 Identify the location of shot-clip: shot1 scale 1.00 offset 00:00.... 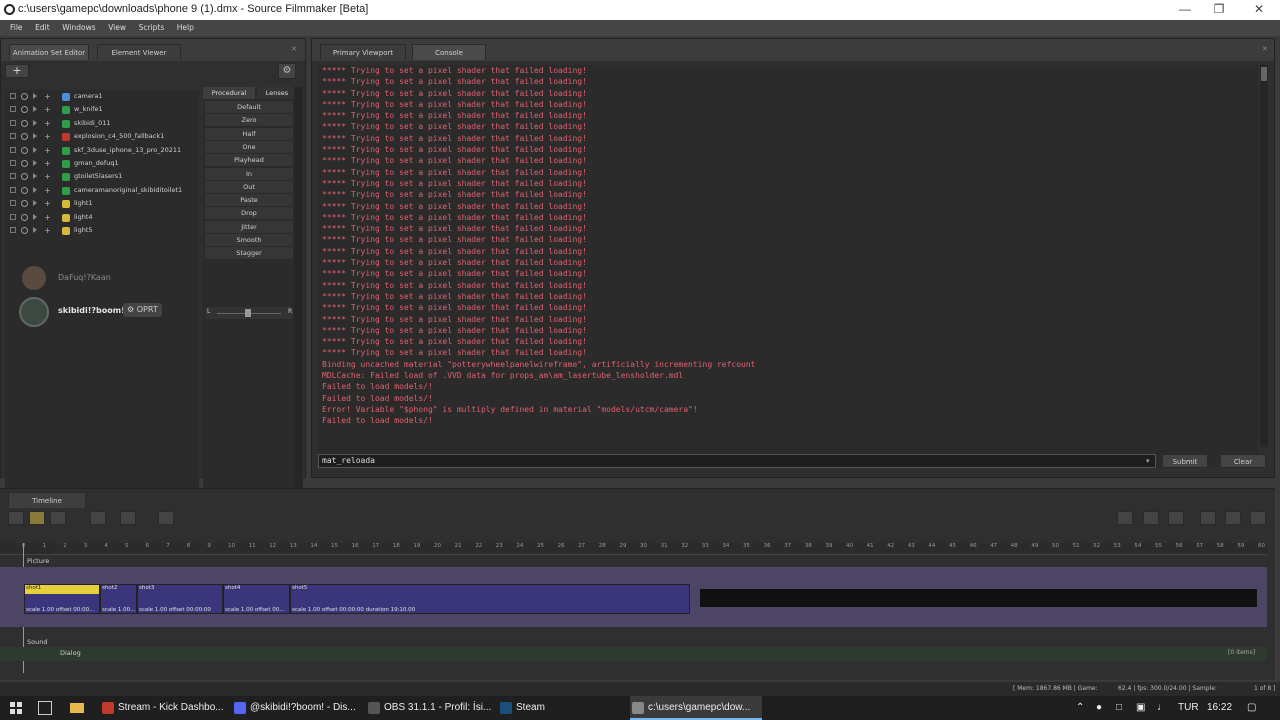
(62, 599).